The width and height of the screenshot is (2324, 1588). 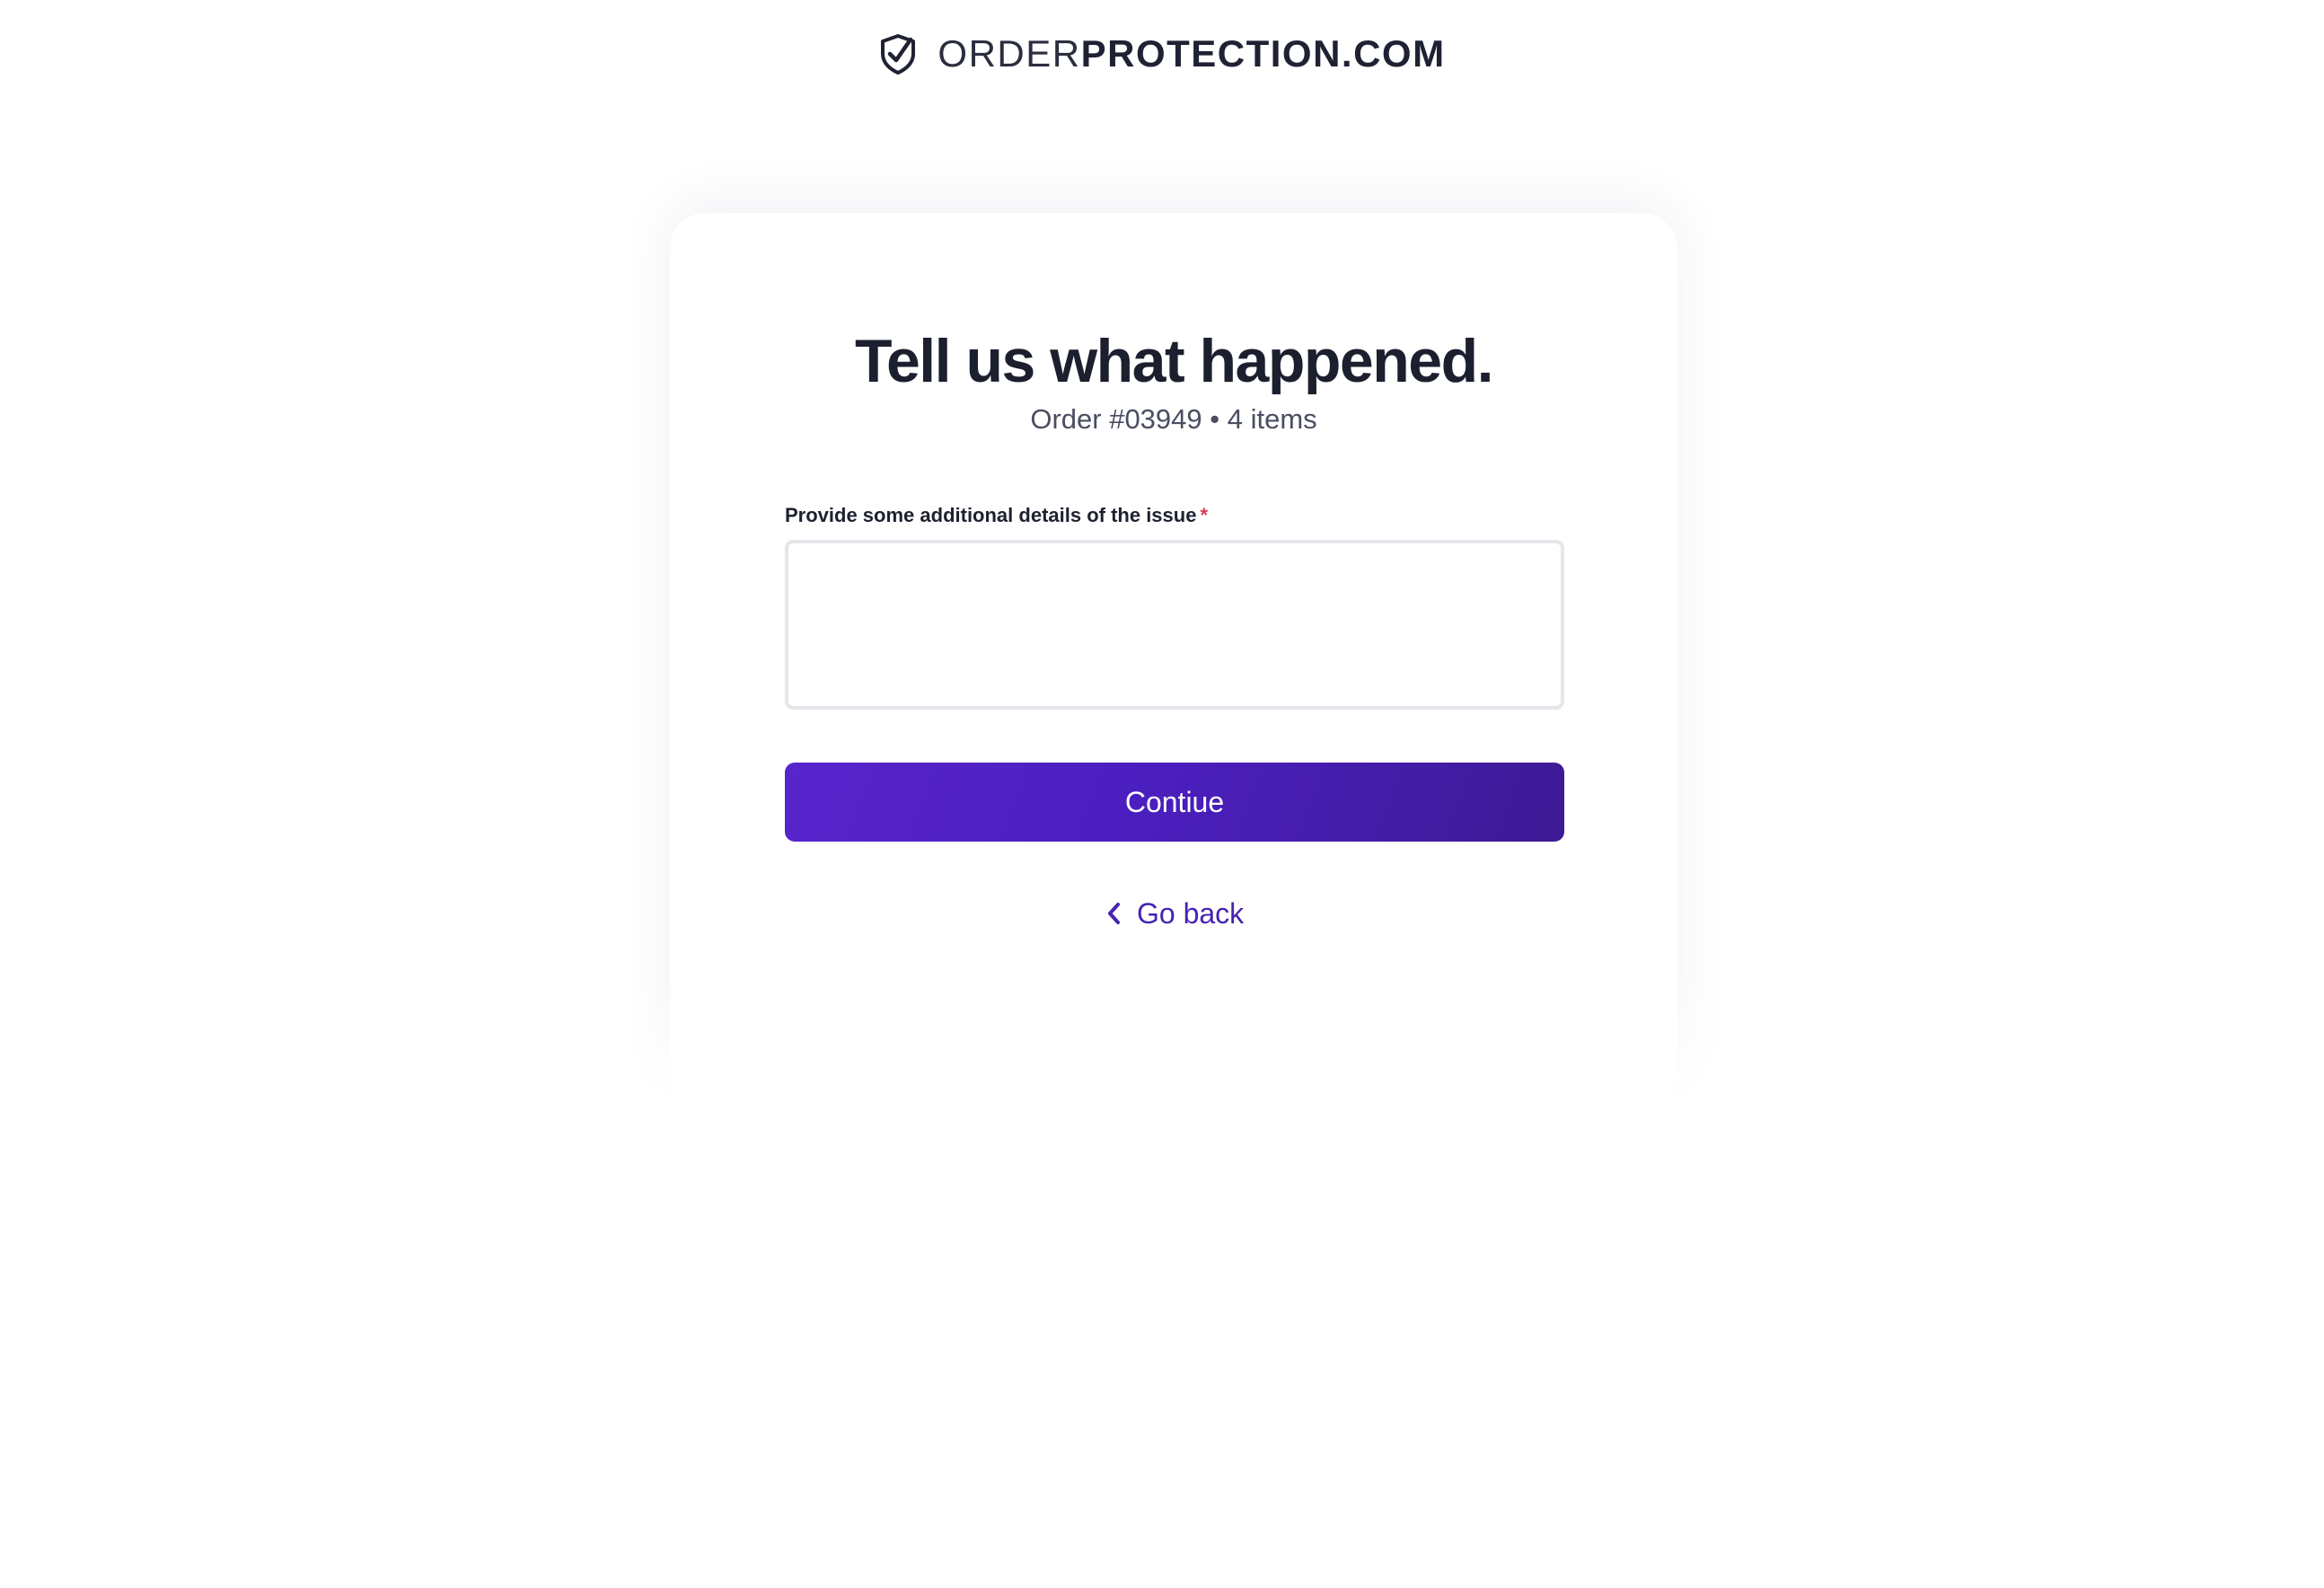 What do you see at coordinates (1175, 625) in the screenshot?
I see `issue-details-input` at bounding box center [1175, 625].